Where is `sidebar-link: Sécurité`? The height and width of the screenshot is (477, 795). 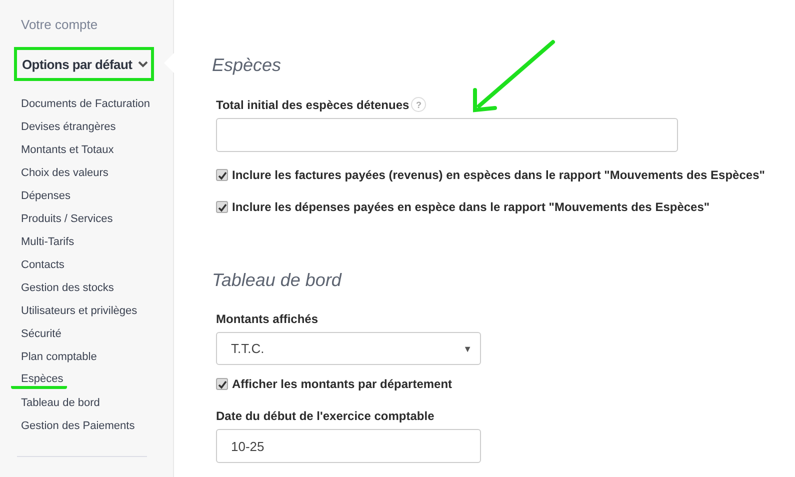 sidebar-link: Sécurité is located at coordinates (38, 334).